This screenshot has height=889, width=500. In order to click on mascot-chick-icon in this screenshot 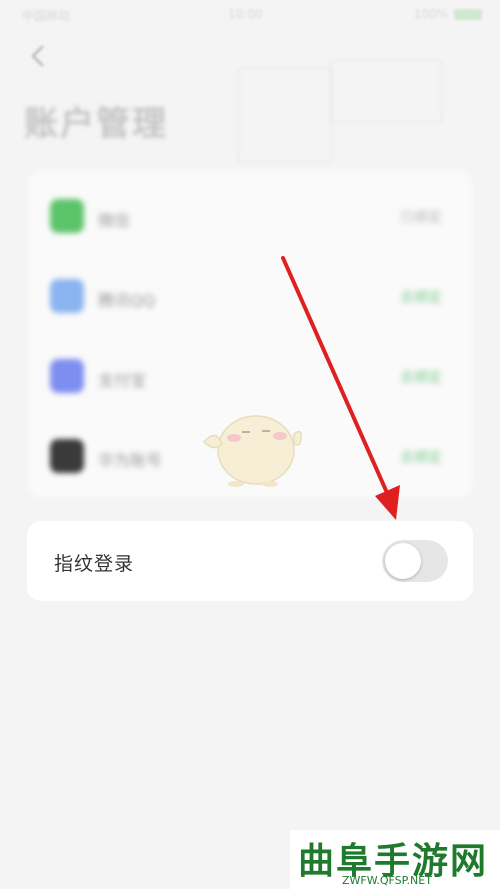, I will do `click(252, 451)`.